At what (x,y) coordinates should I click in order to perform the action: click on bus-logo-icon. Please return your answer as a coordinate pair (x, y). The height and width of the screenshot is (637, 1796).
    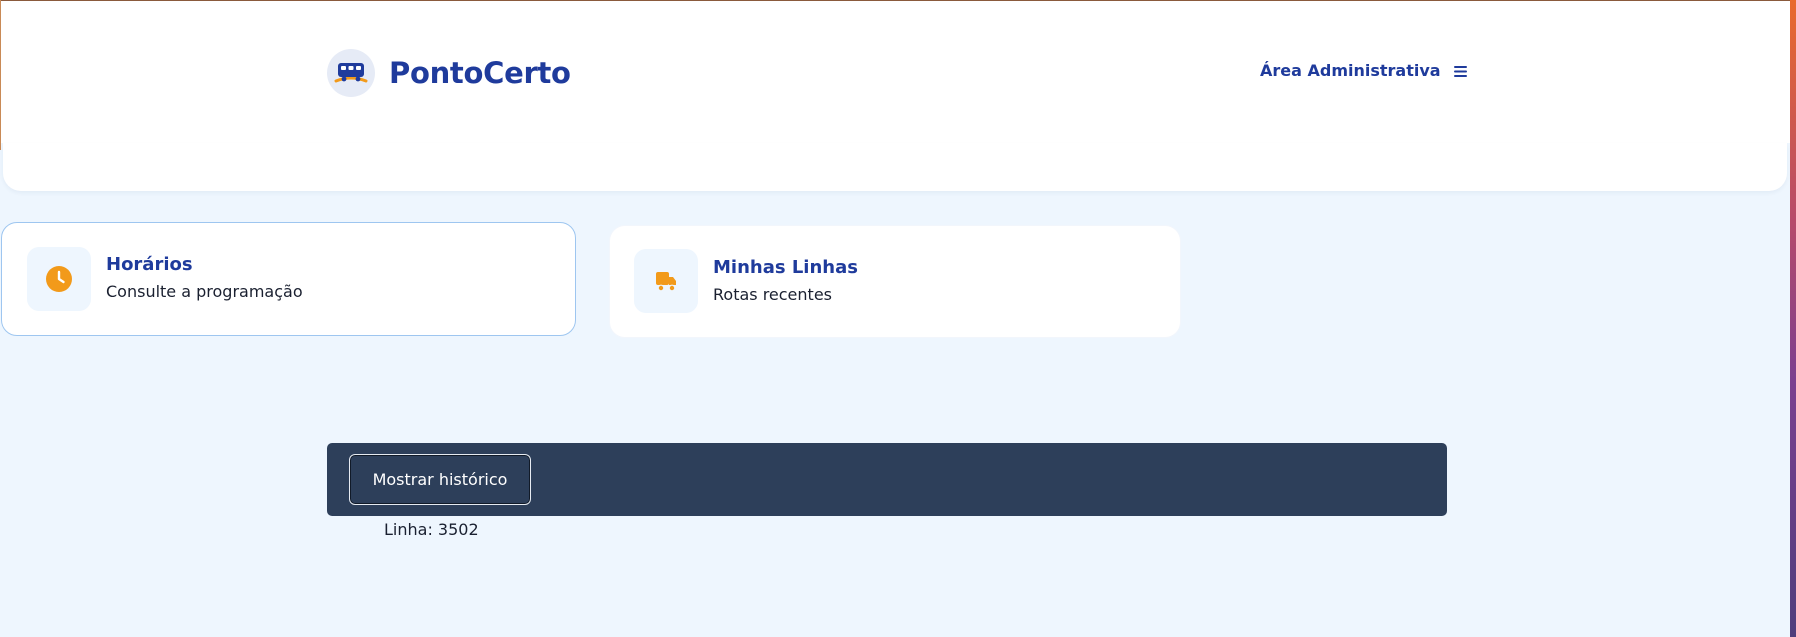
    Looking at the image, I should click on (351, 73).